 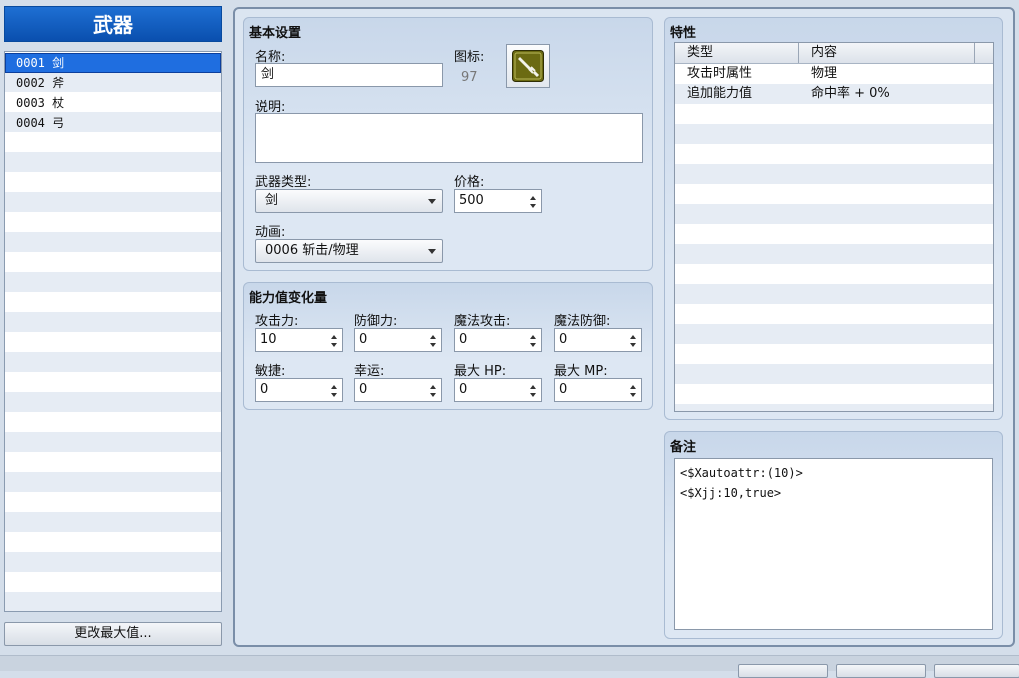 I want to click on cancel-button, so click(x=881, y=671).